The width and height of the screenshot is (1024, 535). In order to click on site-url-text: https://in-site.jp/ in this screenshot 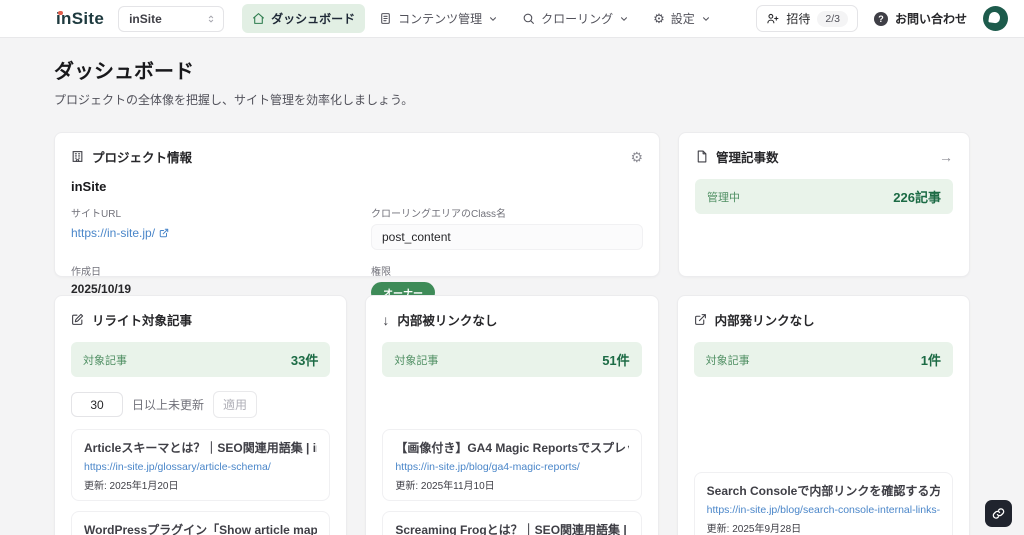, I will do `click(113, 233)`.